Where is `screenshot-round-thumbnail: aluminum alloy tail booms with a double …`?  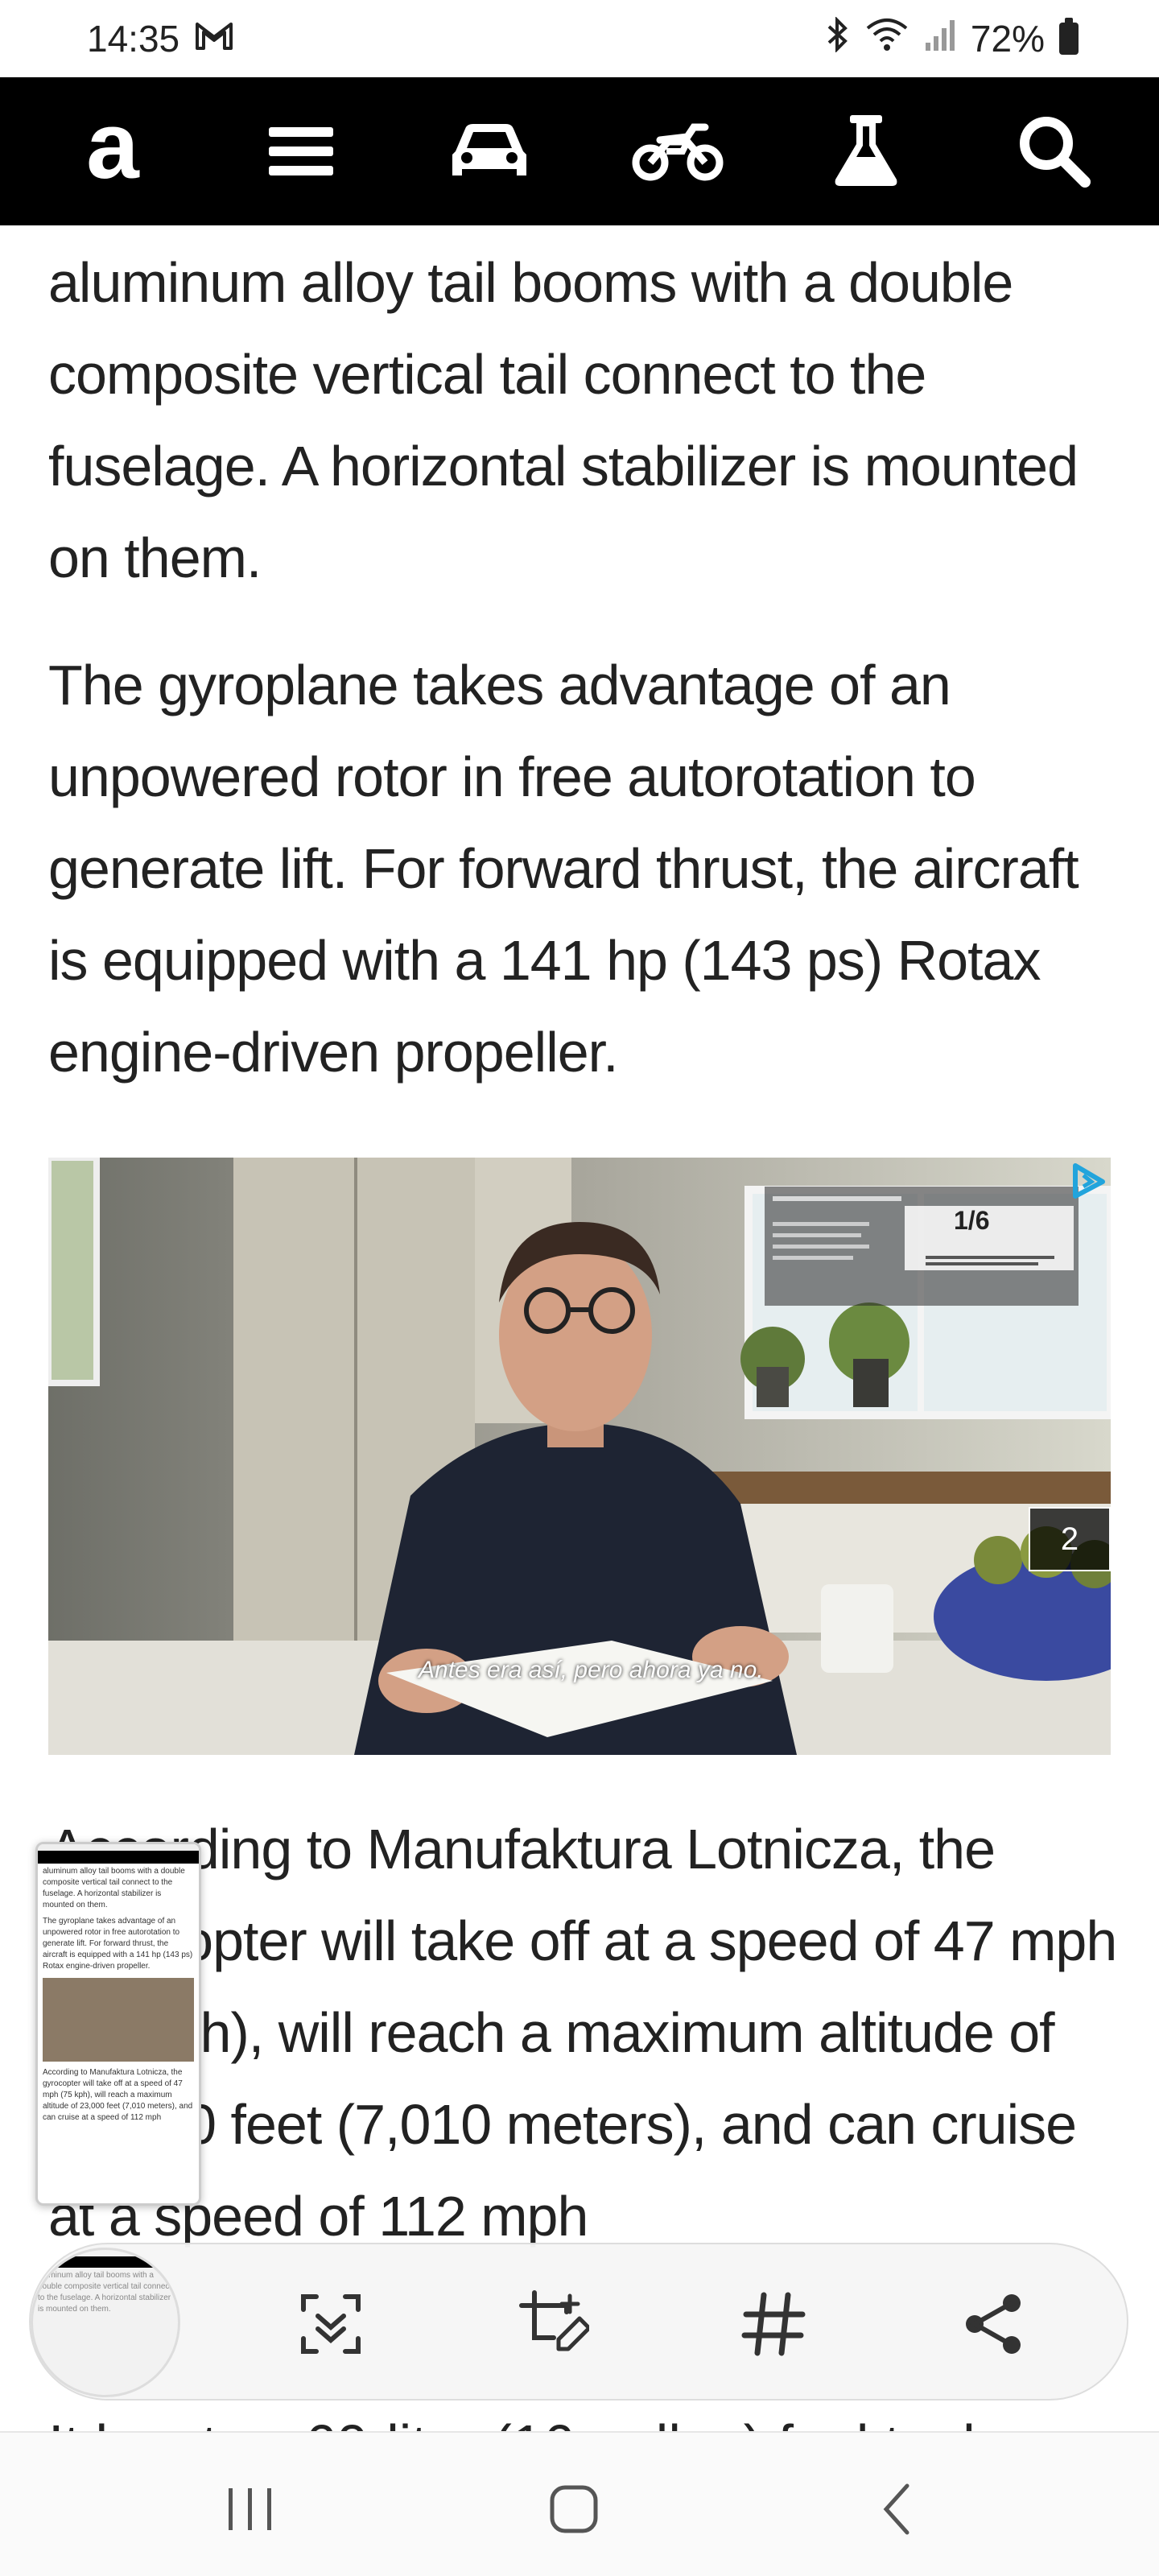
screenshot-round-thumbnail: aluminum alloy tail booms with a double … is located at coordinates (105, 2322).